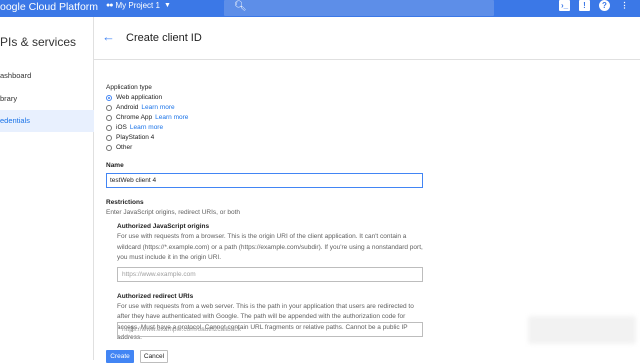  Describe the element at coordinates (163, 226) in the screenshot. I see `origins-label: Authorized JavaScript origins` at that location.